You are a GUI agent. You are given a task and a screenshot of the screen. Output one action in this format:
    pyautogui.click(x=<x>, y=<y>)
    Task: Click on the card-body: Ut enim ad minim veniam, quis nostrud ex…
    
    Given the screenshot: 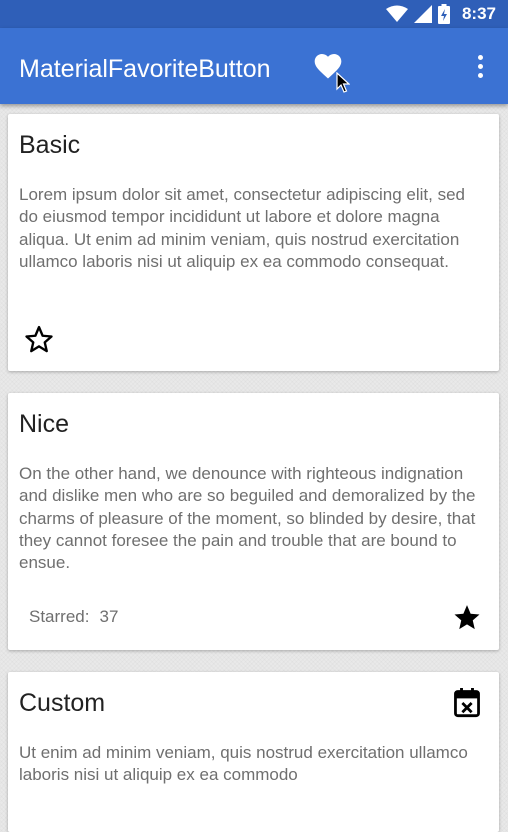 What is the action you would take?
    pyautogui.click(x=243, y=764)
    